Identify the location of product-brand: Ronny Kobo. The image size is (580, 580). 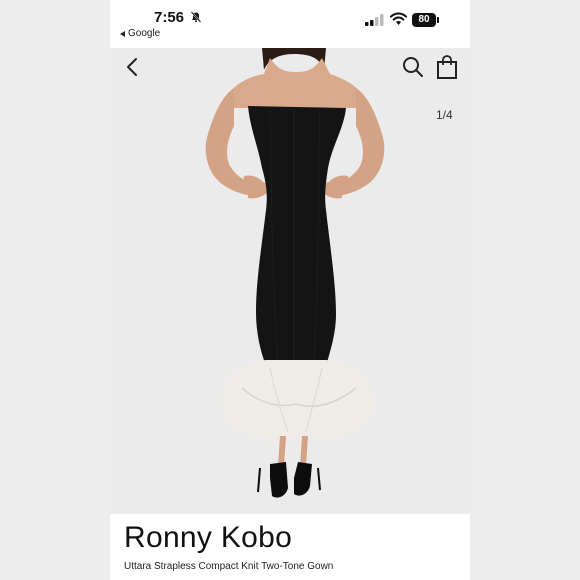
(208, 537).